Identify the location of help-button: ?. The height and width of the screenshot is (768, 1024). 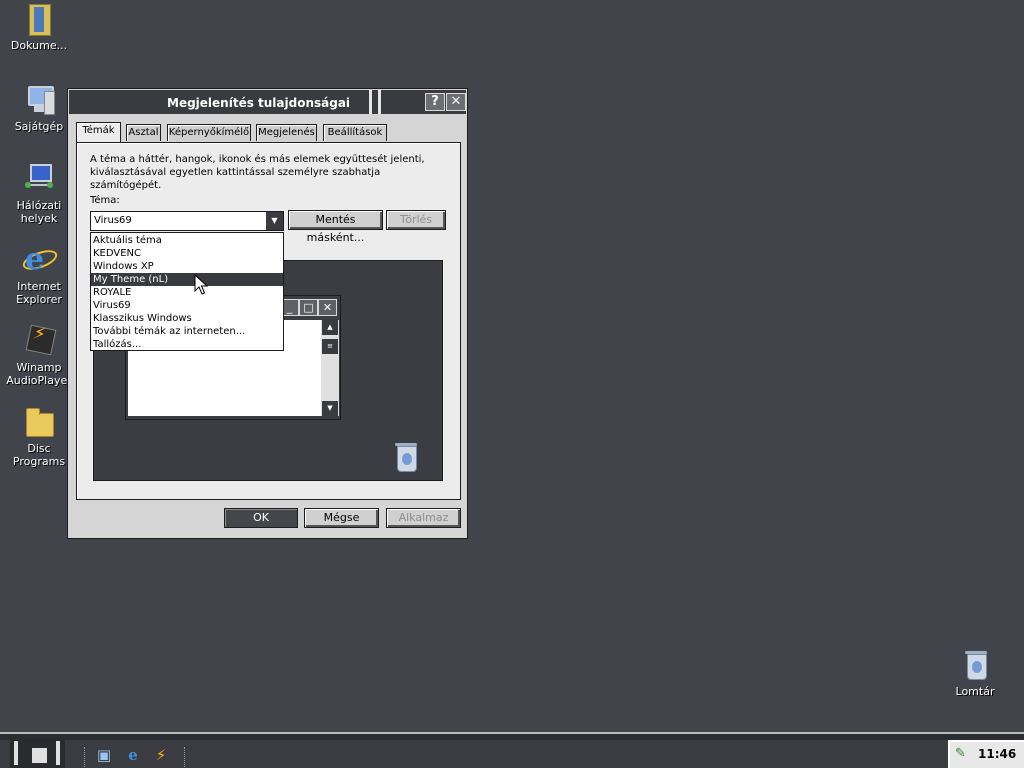
(435, 102).